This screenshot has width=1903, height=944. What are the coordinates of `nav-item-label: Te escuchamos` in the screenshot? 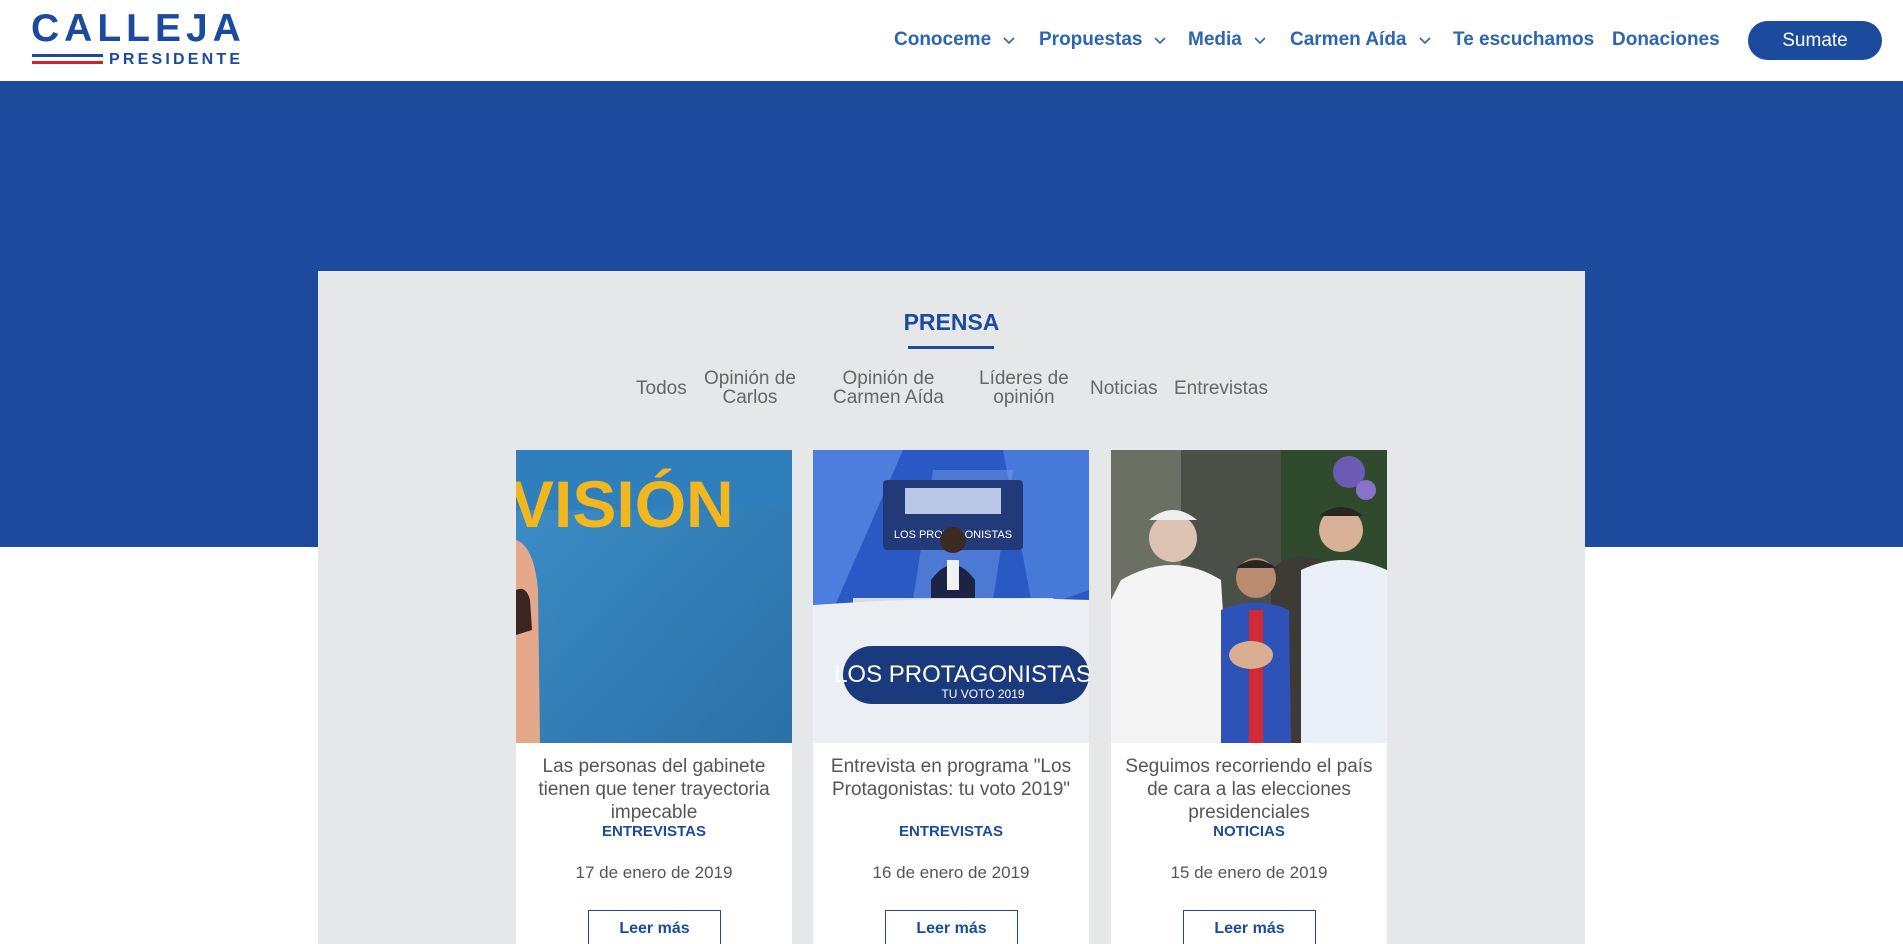 It's located at (1524, 39).